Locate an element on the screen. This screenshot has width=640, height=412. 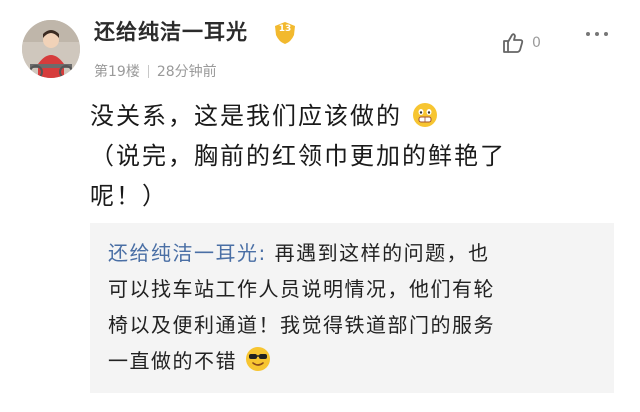
reply-line-2: 可以找车站工作人员说明情况，他们有轮 is located at coordinates (301, 289).